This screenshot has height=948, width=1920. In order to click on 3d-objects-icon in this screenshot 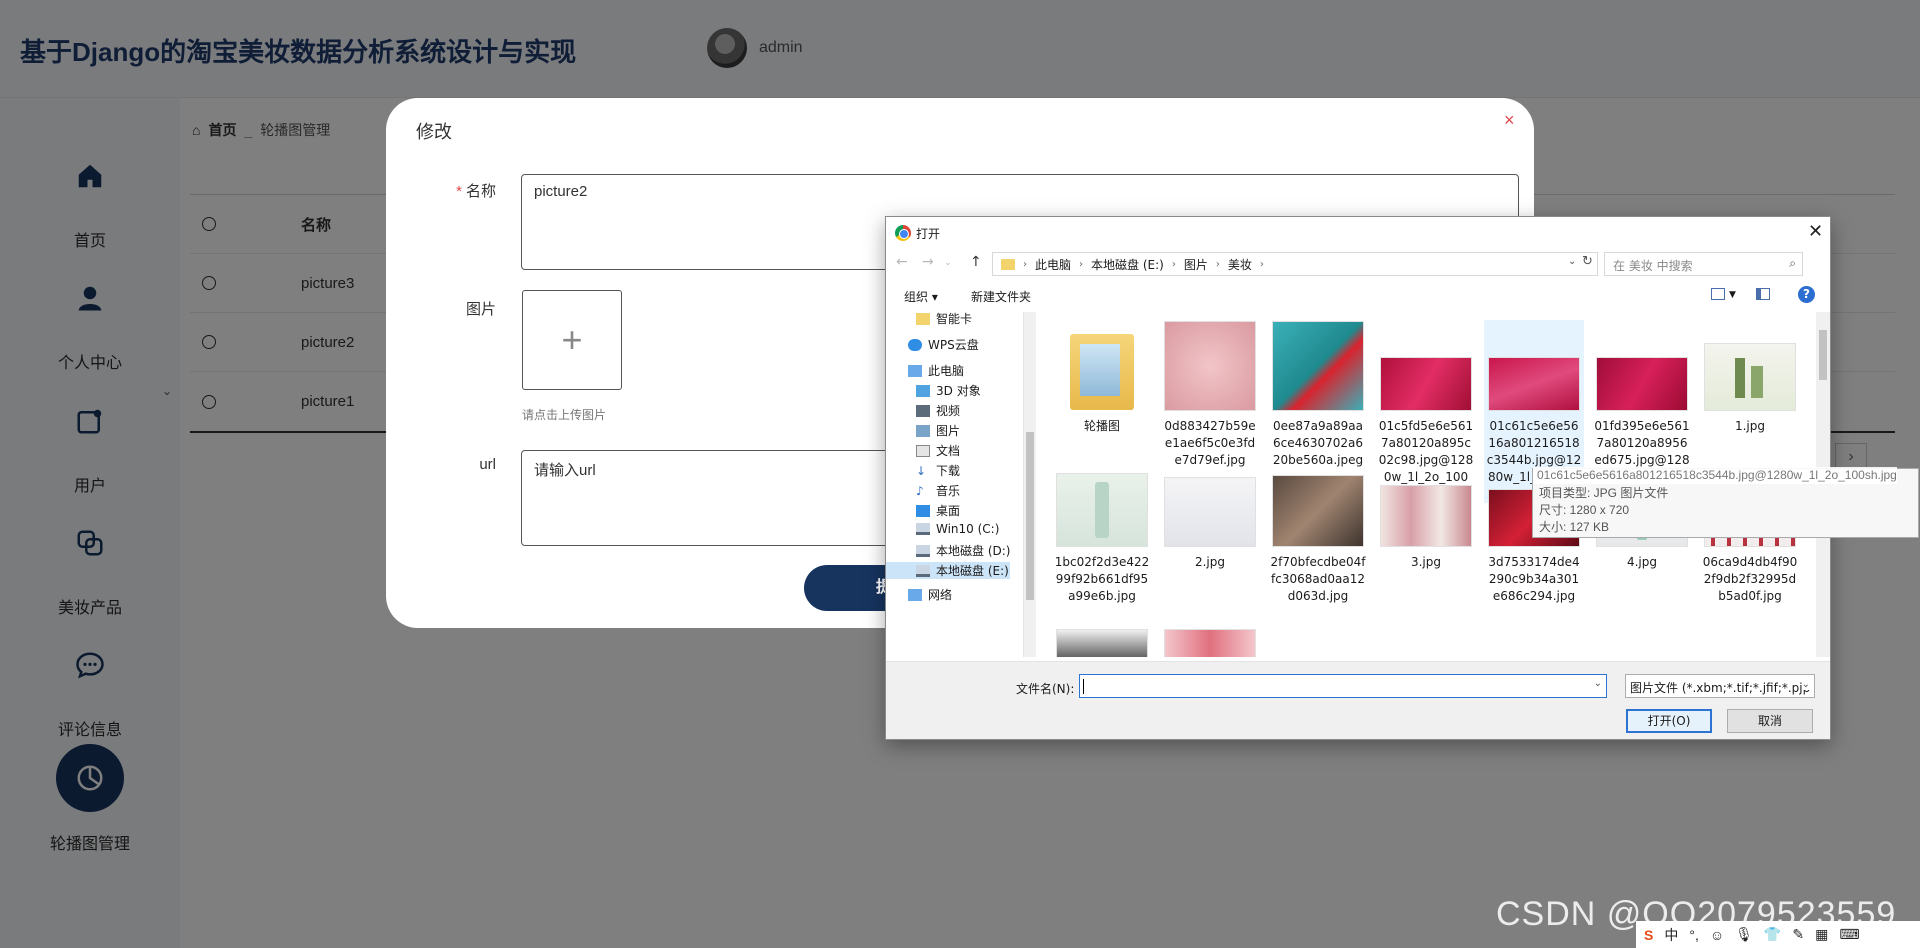, I will do `click(923, 390)`.